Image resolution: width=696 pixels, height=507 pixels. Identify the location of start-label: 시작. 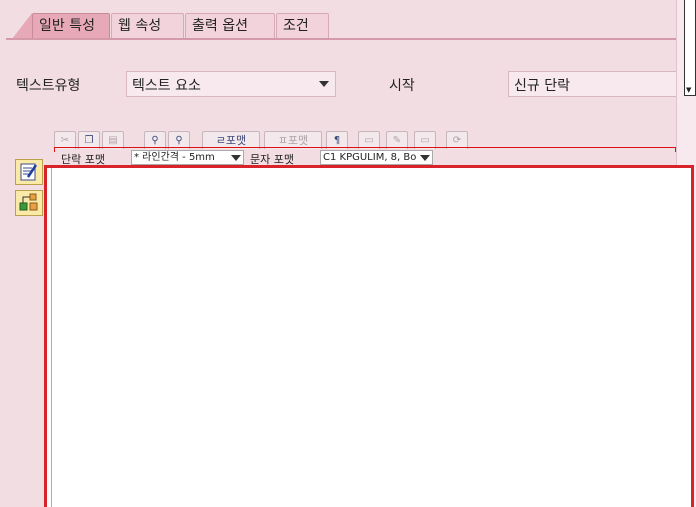
(402, 86).